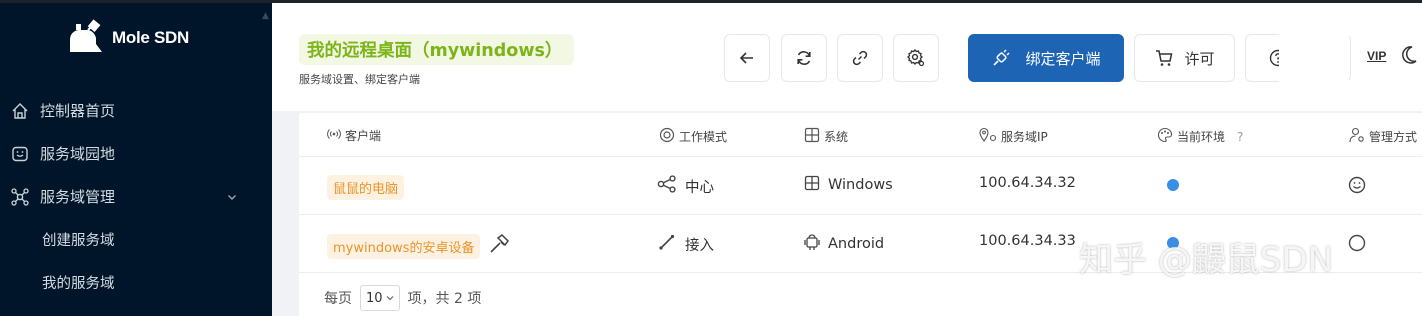 This screenshot has width=1422, height=316. Describe the element at coordinates (444, 299) in the screenshot. I see `total-text: 项，共 2 项` at that location.